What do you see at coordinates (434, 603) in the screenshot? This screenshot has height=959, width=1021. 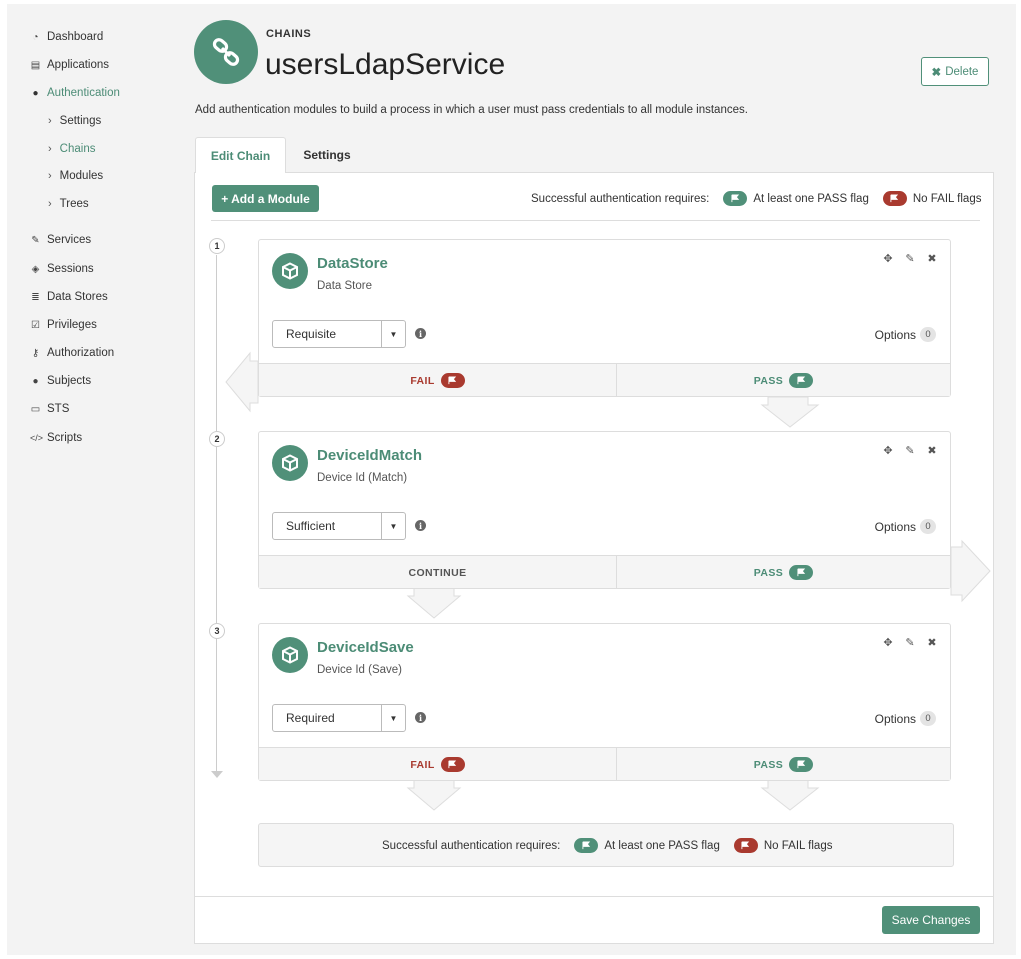 I see `continue-down-arrow` at bounding box center [434, 603].